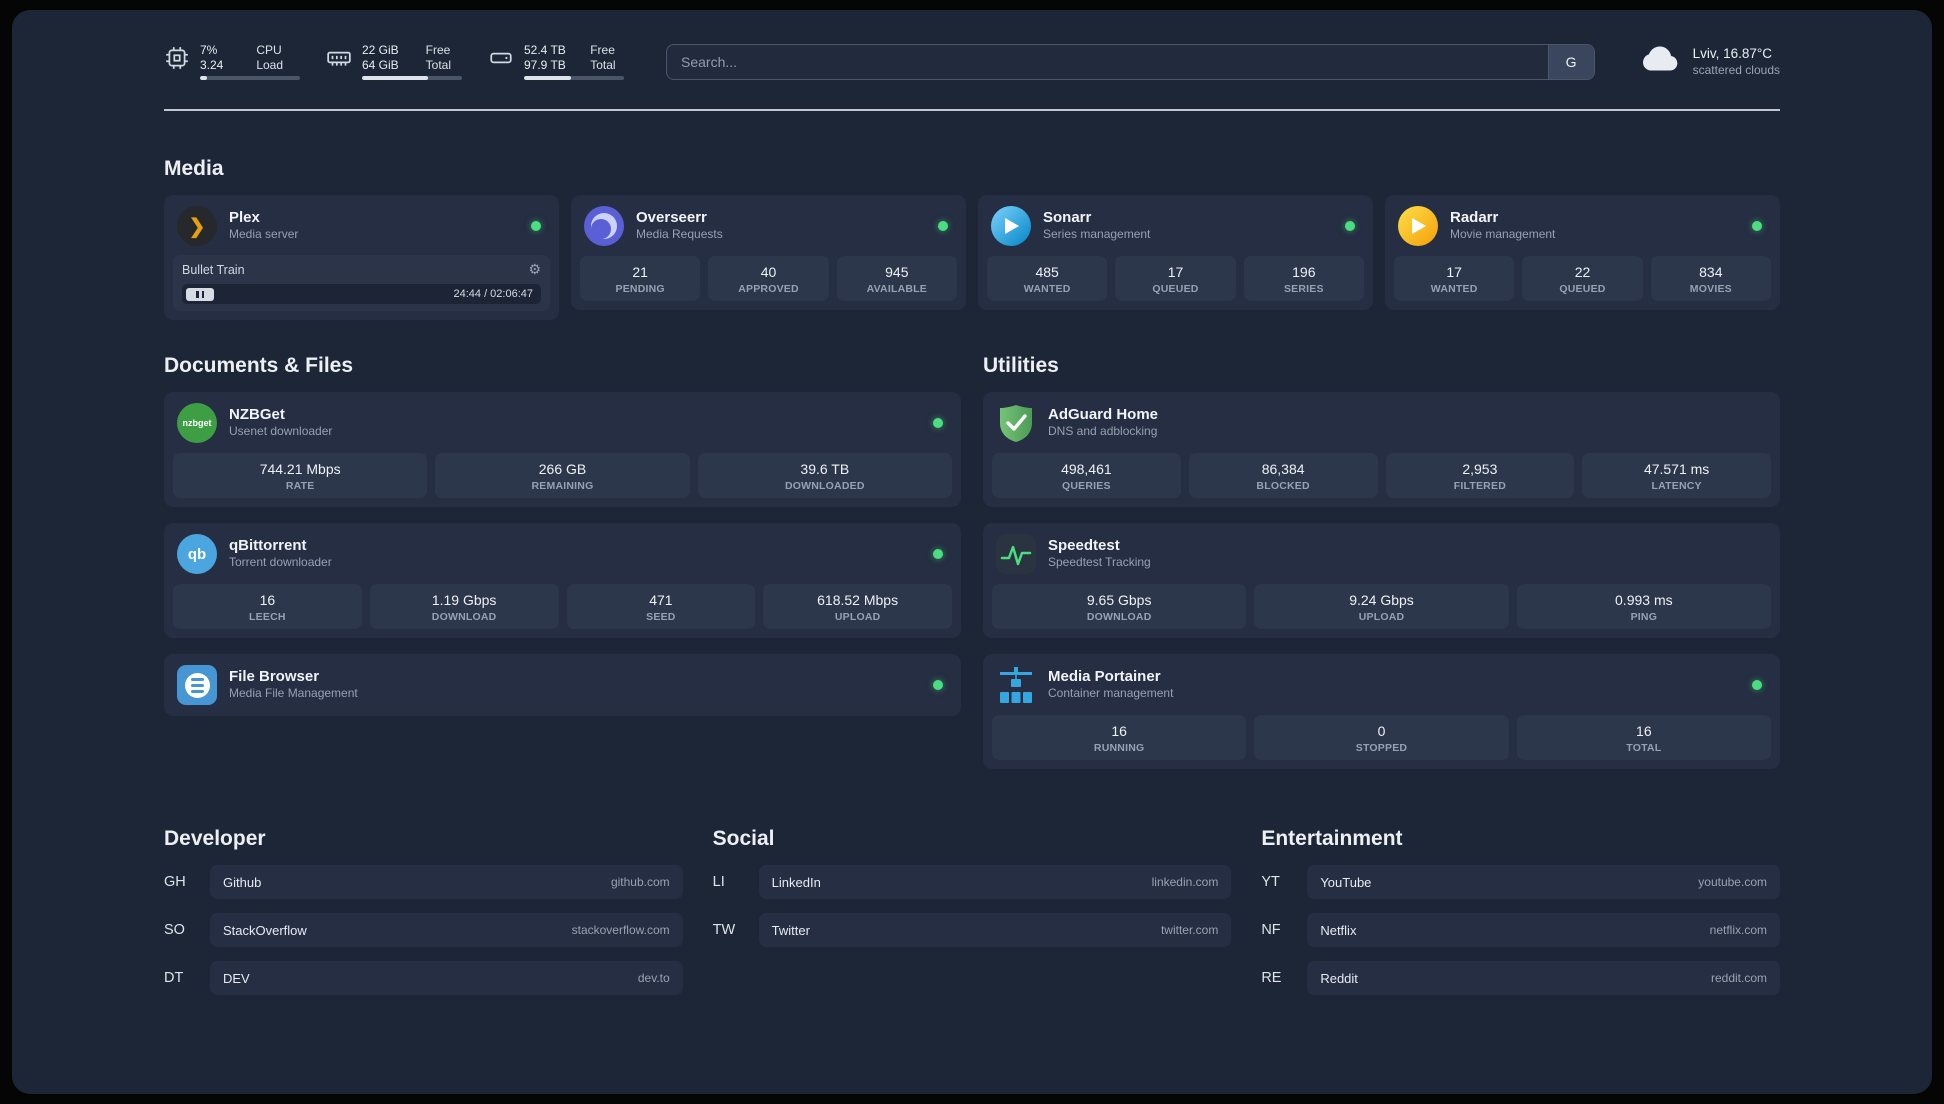  I want to click on service-link-filebrowser: File Browser Media File Management, so click(562, 685).